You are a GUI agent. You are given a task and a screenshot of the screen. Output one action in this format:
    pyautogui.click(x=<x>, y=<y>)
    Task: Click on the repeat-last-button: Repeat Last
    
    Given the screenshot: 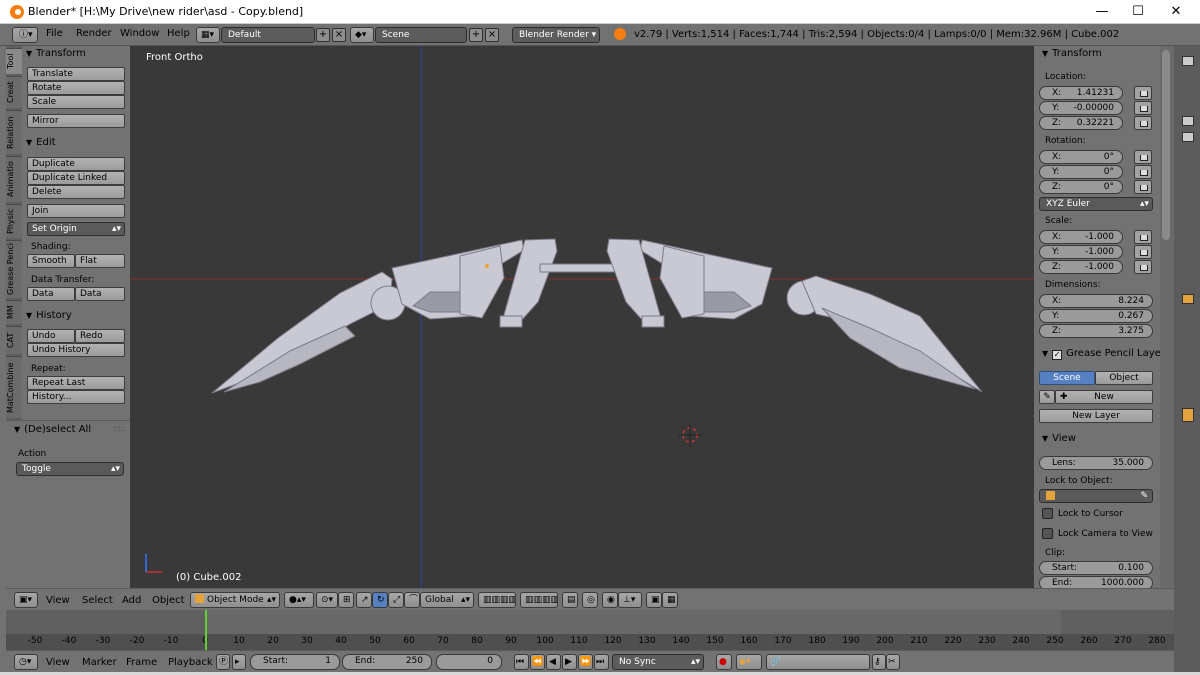 What is the action you would take?
    pyautogui.click(x=76, y=383)
    